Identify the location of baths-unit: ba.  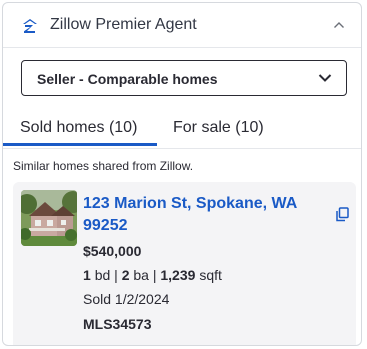
(141, 275).